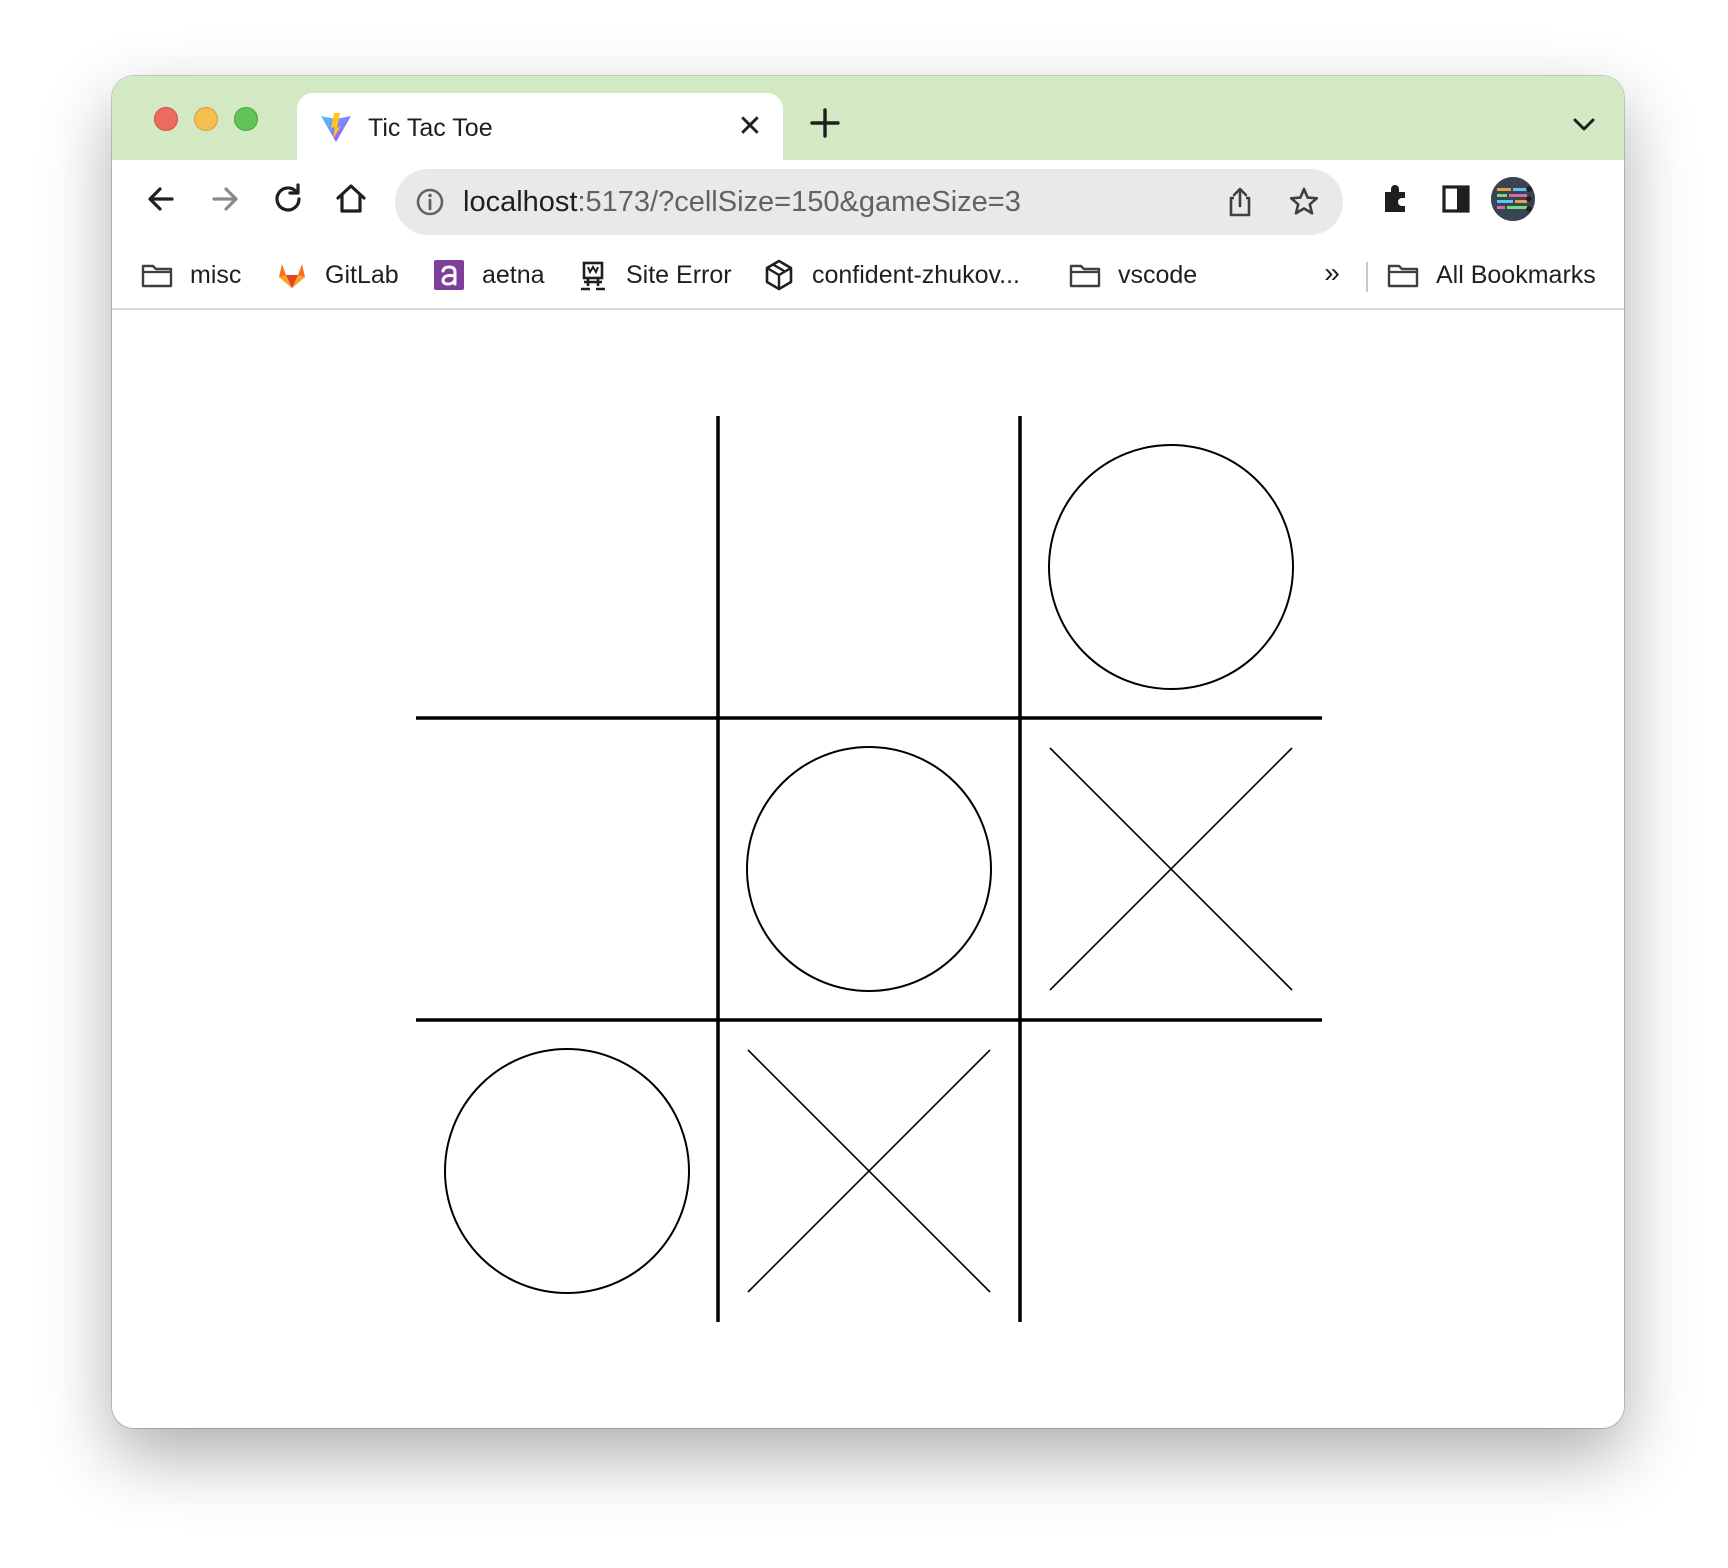  What do you see at coordinates (336, 127) in the screenshot?
I see `vite-logo-icon` at bounding box center [336, 127].